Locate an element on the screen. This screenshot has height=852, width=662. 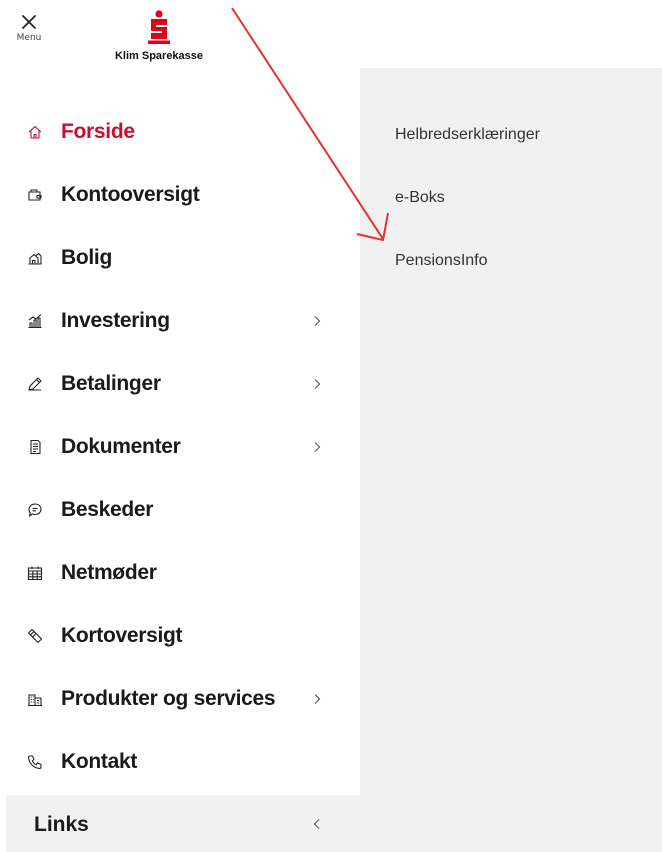
nav-item-kortoversigt: Kortoversigt is located at coordinates (180, 635).